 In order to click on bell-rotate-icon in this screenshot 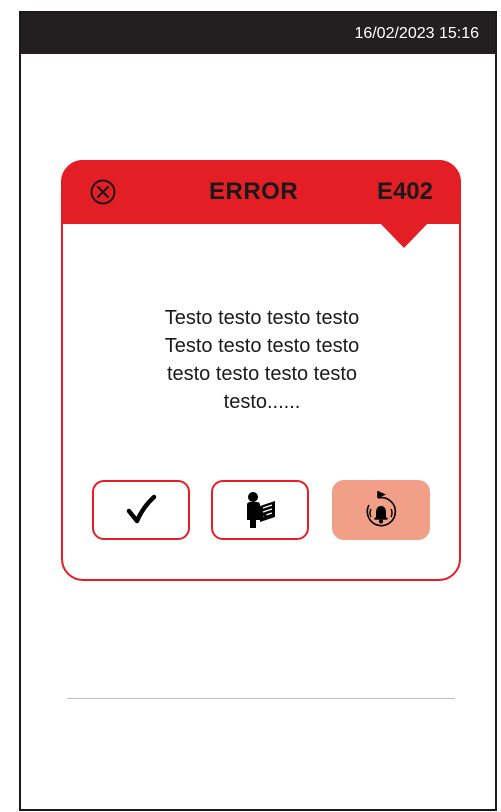, I will do `click(381, 509)`.